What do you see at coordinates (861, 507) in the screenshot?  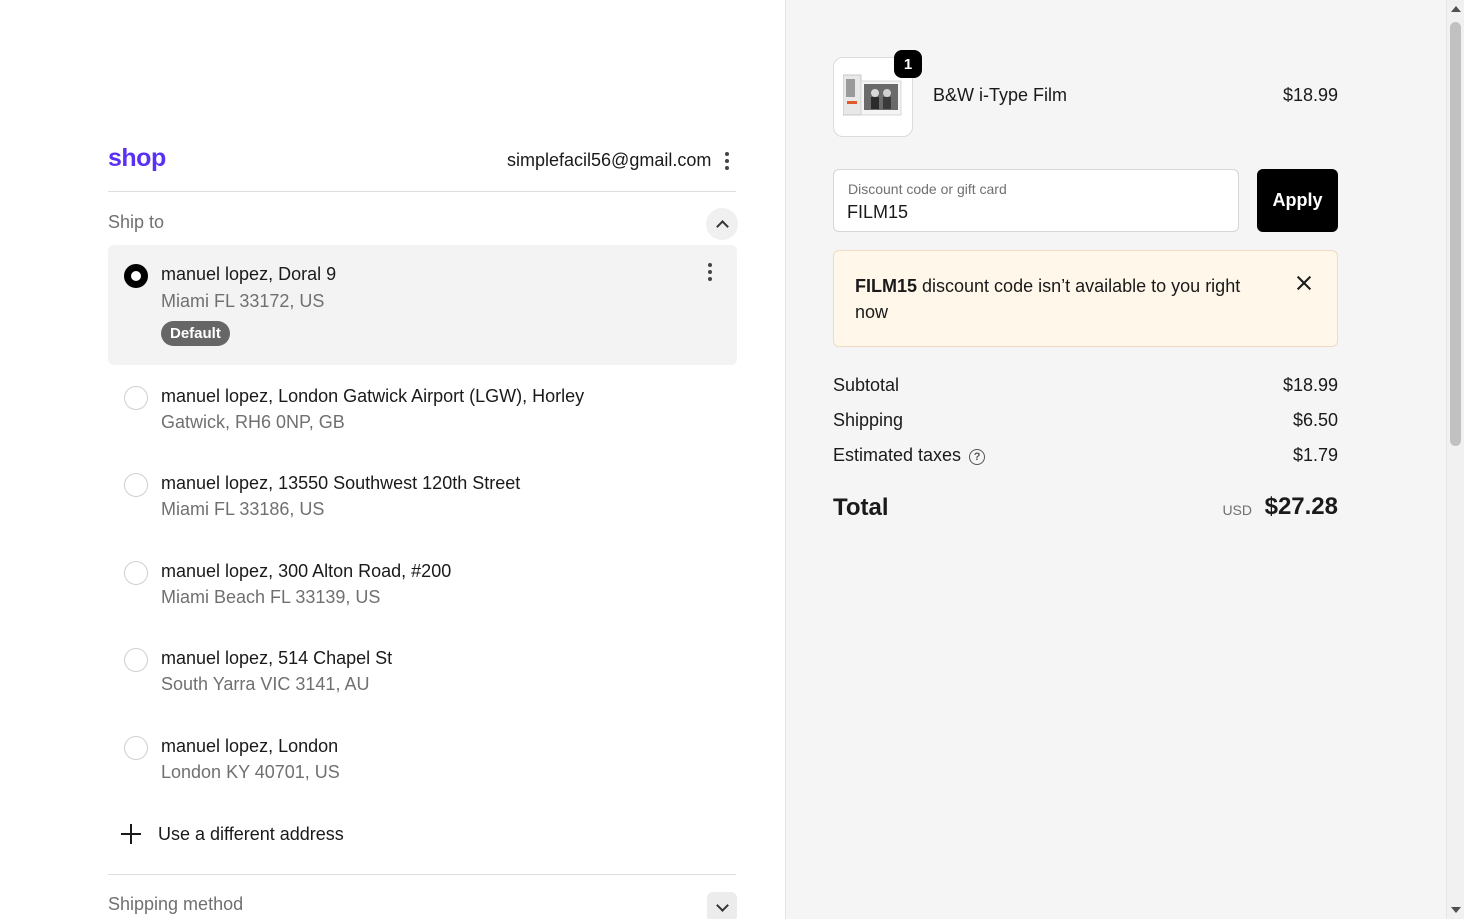 I see `total-label: Total` at bounding box center [861, 507].